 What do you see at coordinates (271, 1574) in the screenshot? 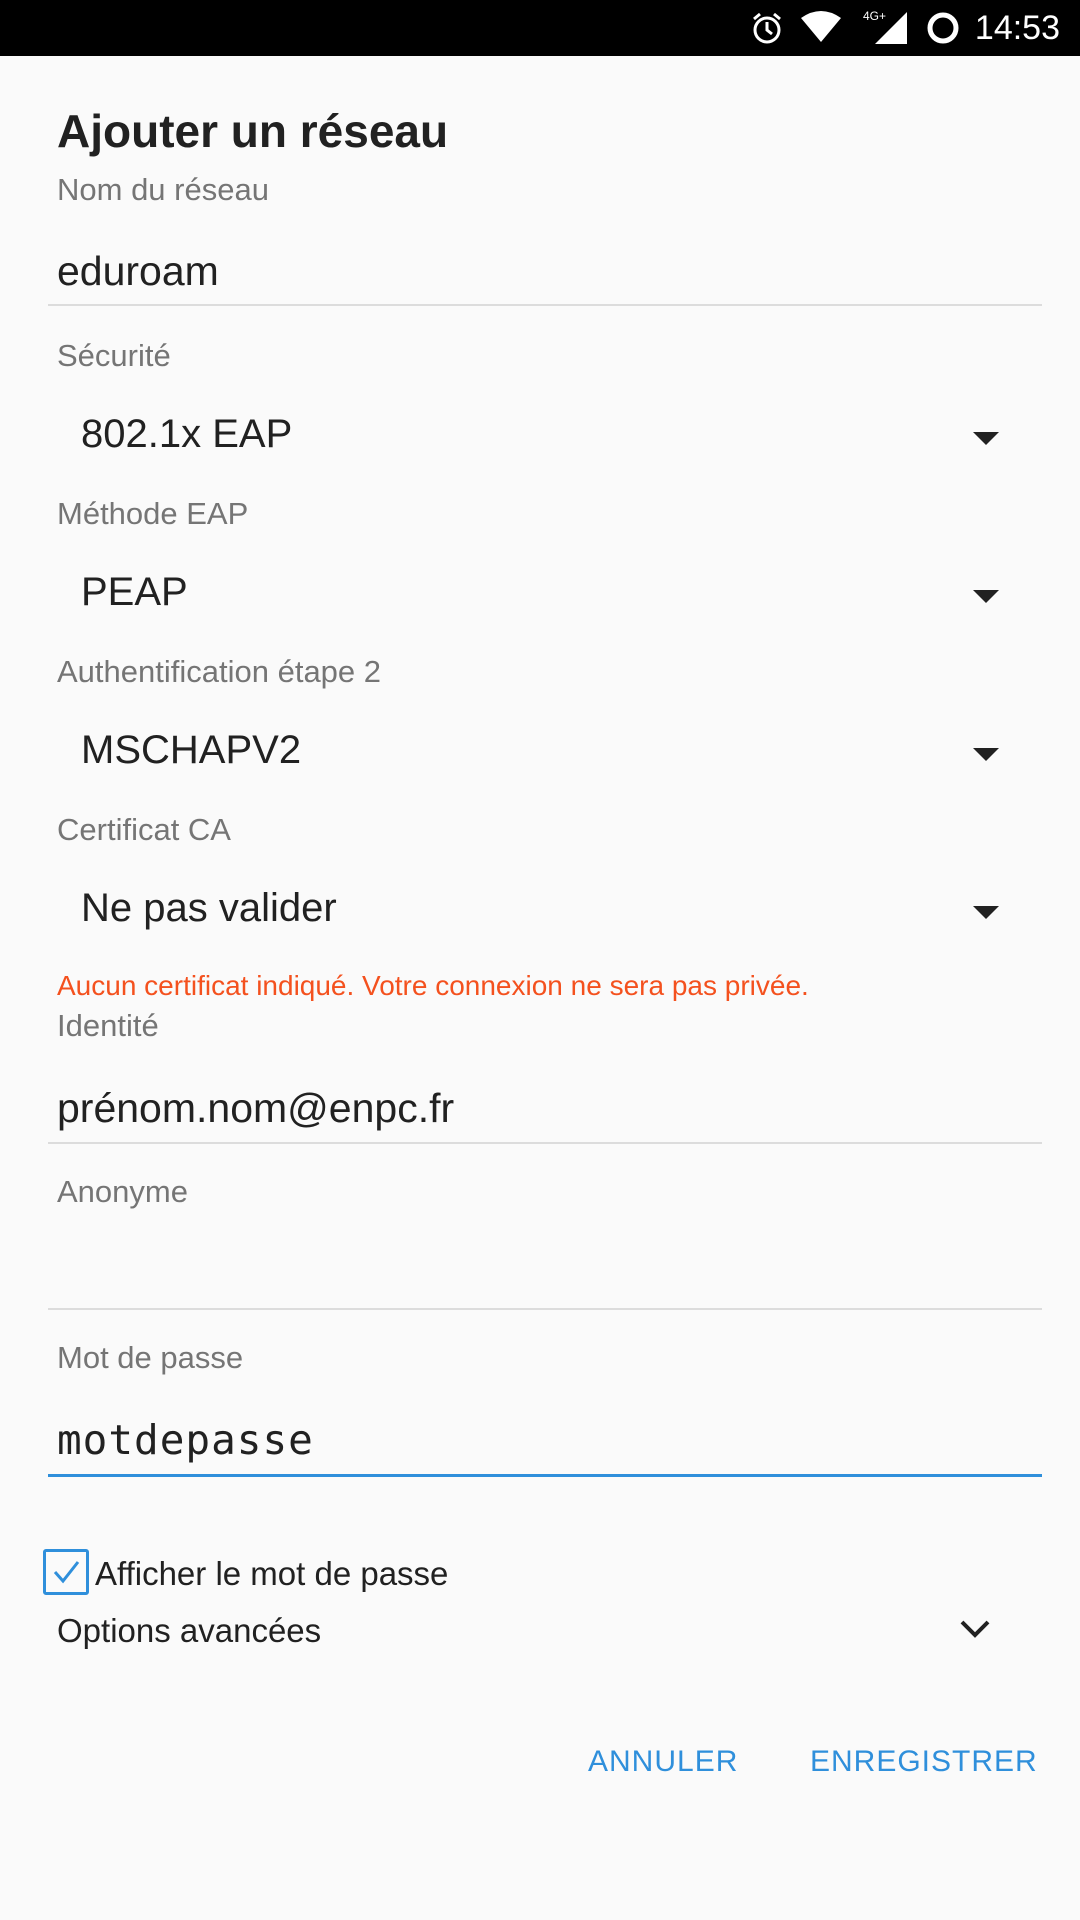
I see `show-password-label: Afficher le mot de passe` at bounding box center [271, 1574].